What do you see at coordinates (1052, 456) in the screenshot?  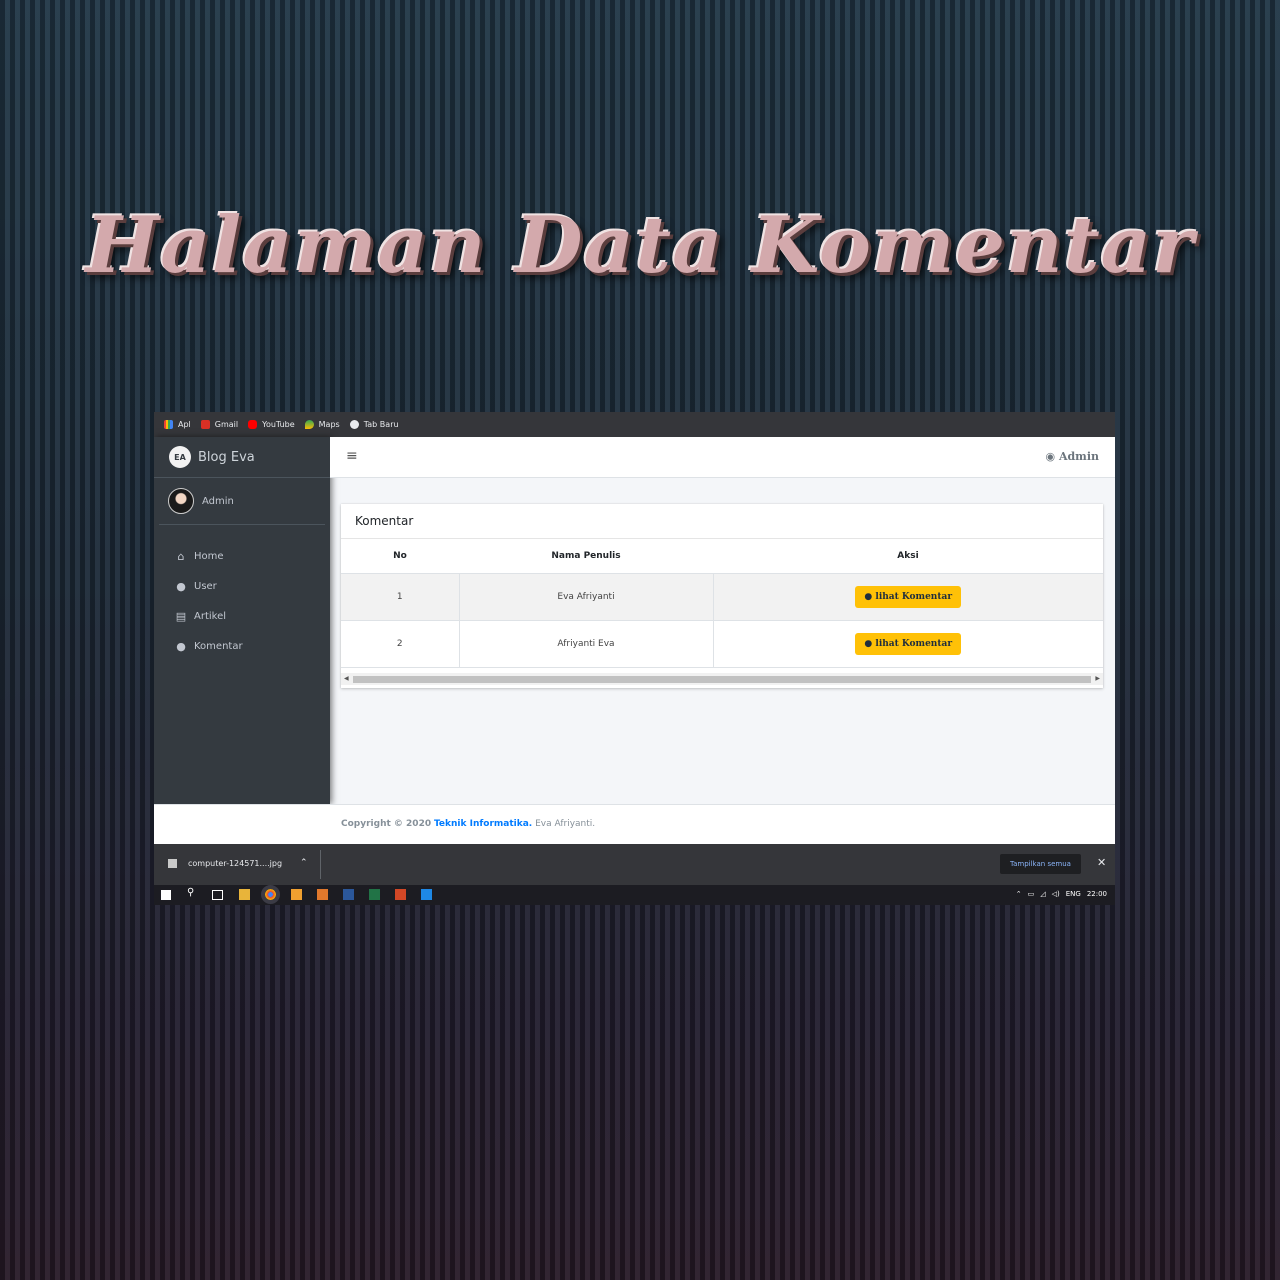 I see `user-circle-icon: ◉` at bounding box center [1052, 456].